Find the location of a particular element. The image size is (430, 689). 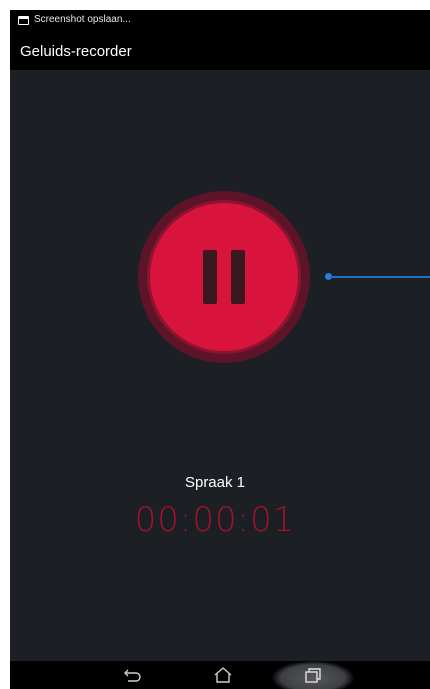

recording-name: Spraak 1 is located at coordinates (215, 482).